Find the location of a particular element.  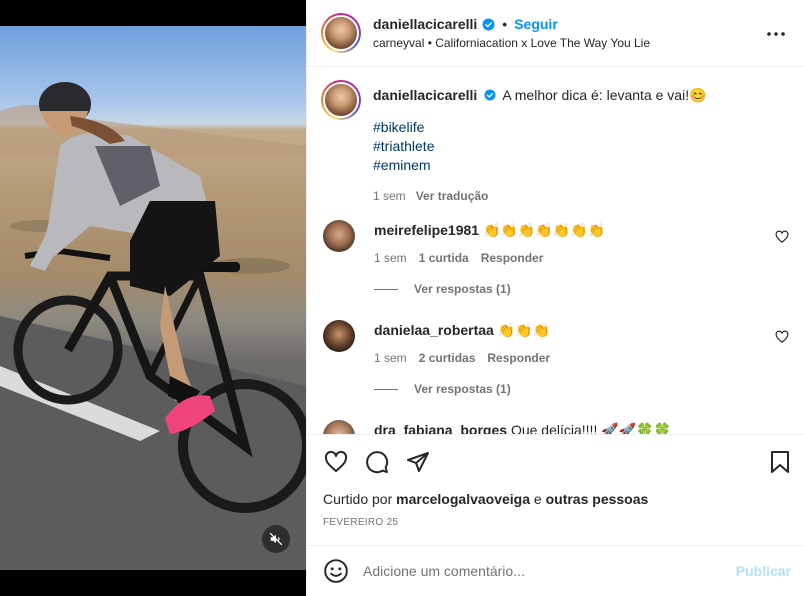

more-options-icon is located at coordinates (776, 34).